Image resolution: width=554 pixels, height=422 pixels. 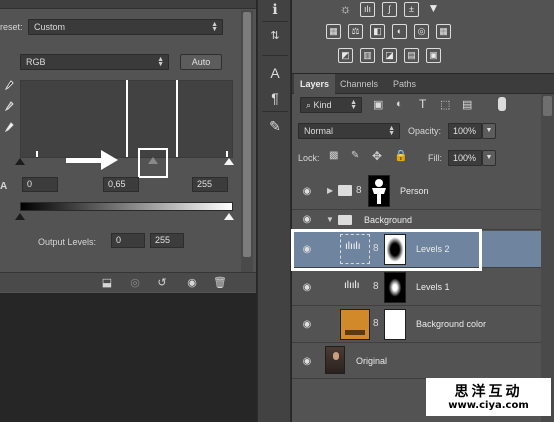 What do you see at coordinates (377, 31) in the screenshot?
I see `black-white-icon: ◧` at bounding box center [377, 31].